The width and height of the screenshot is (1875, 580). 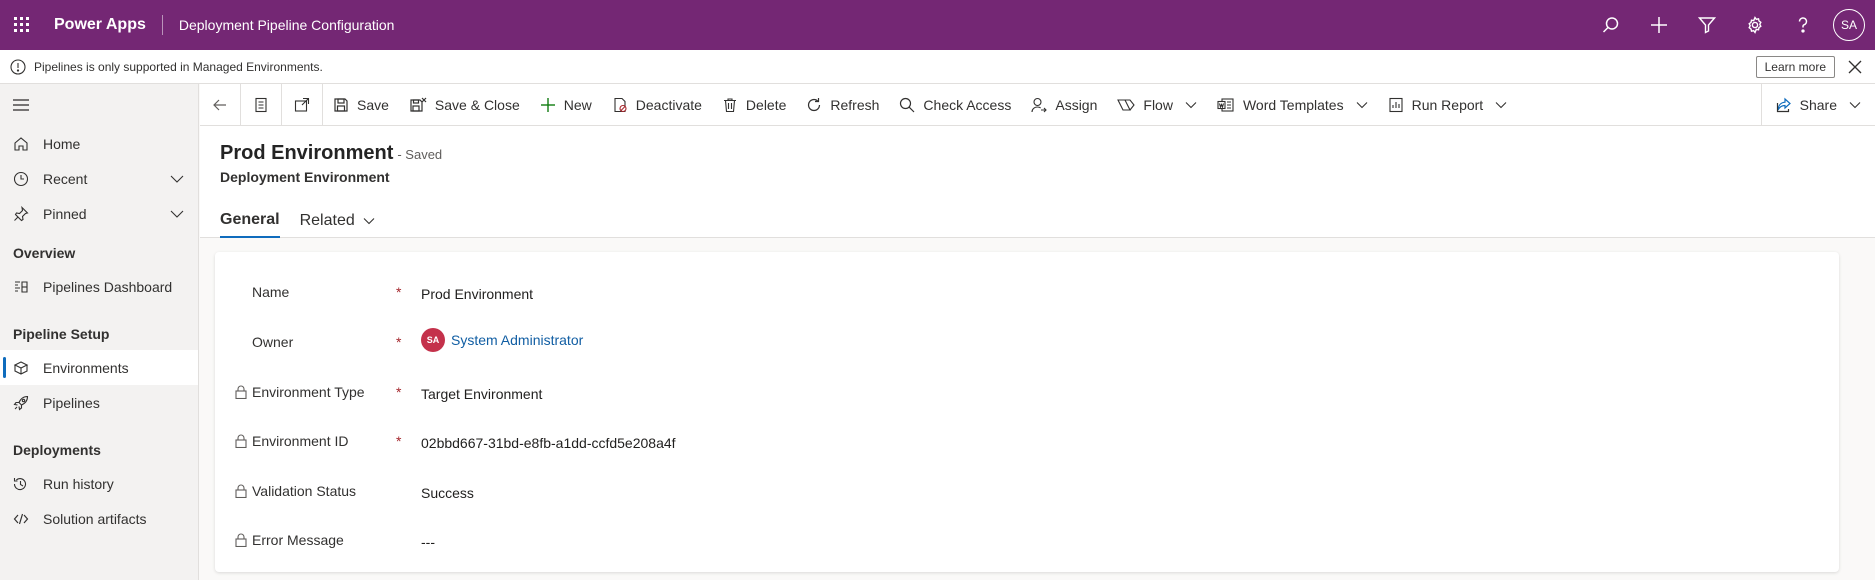 I want to click on open-new-window-button, so click(x=302, y=104).